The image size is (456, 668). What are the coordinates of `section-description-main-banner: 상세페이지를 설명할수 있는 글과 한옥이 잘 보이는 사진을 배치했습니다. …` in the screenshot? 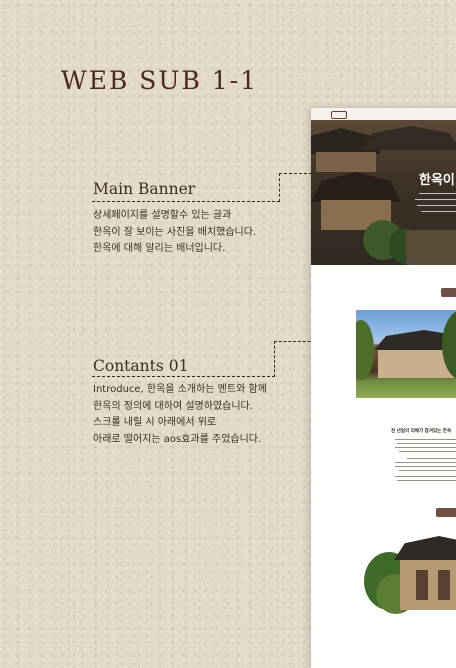 It's located at (174, 233).